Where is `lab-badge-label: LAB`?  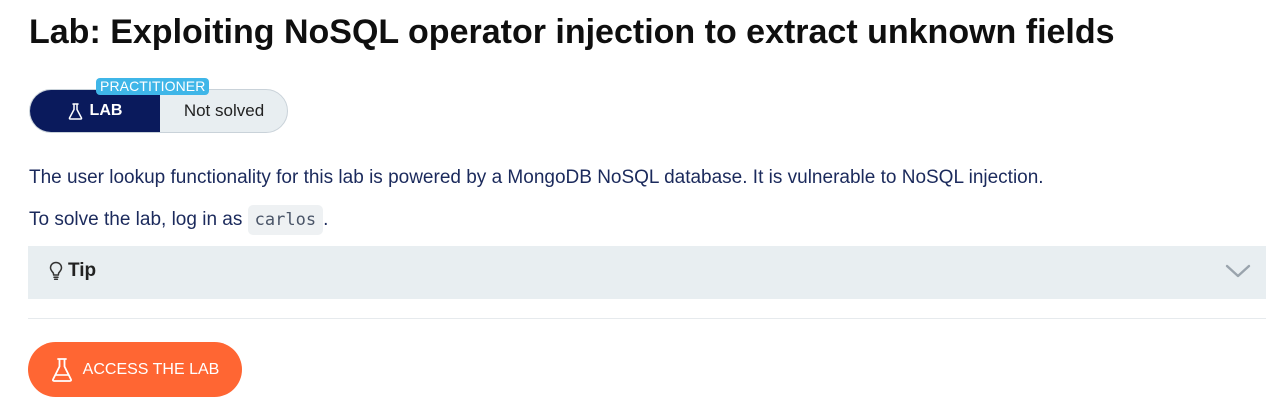 lab-badge-label: LAB is located at coordinates (106, 110).